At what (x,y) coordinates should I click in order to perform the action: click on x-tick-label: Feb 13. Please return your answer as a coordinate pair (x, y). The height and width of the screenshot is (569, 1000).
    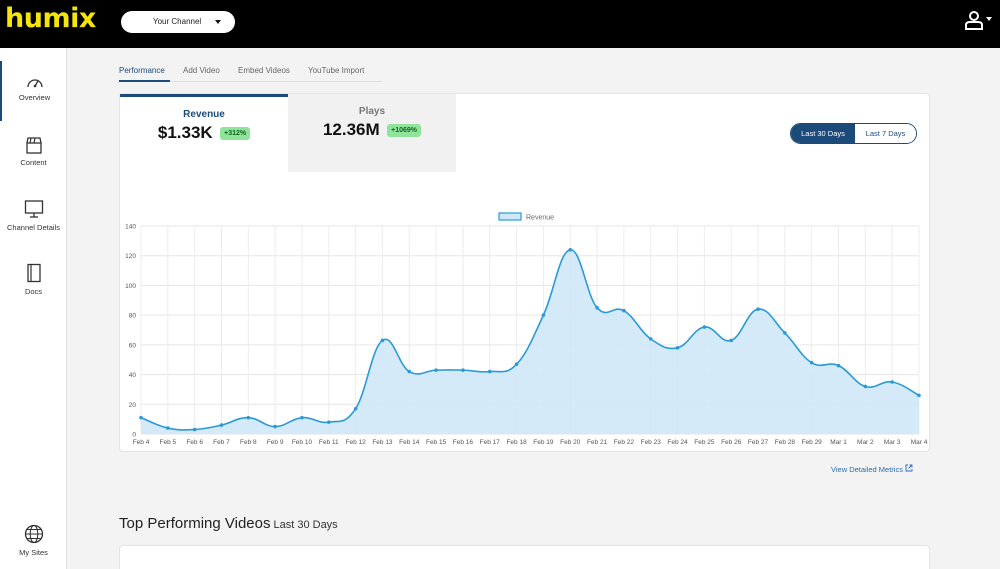
    Looking at the image, I should click on (382, 442).